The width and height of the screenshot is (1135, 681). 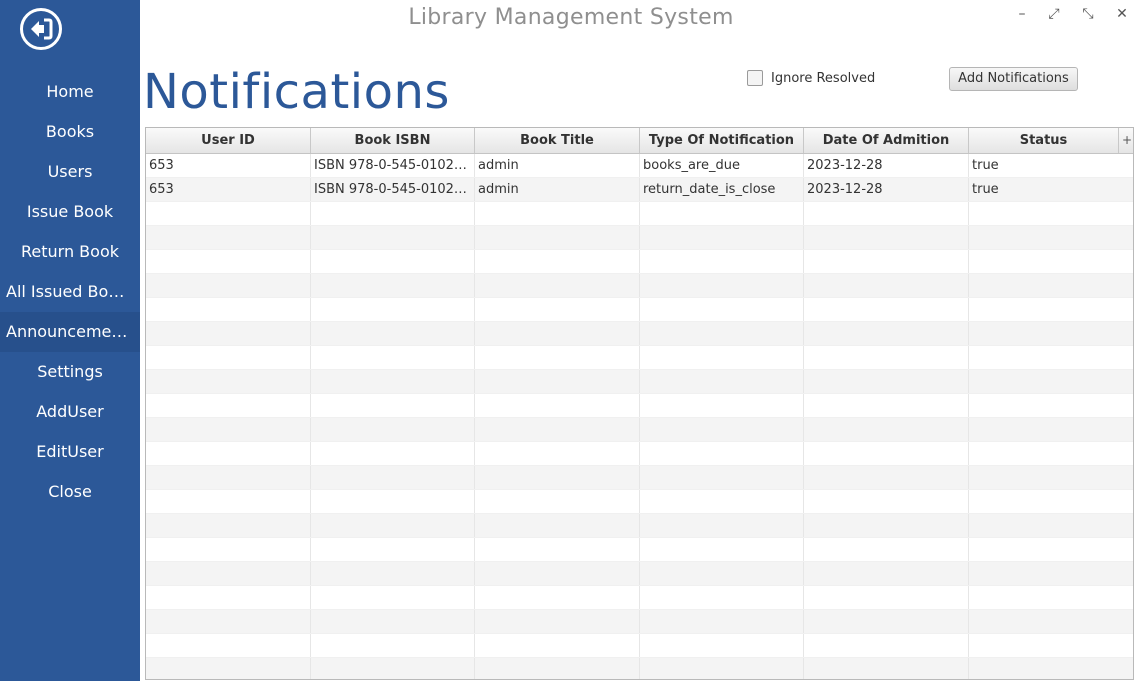 What do you see at coordinates (70, 252) in the screenshot?
I see `nav-return-book: Return Book` at bounding box center [70, 252].